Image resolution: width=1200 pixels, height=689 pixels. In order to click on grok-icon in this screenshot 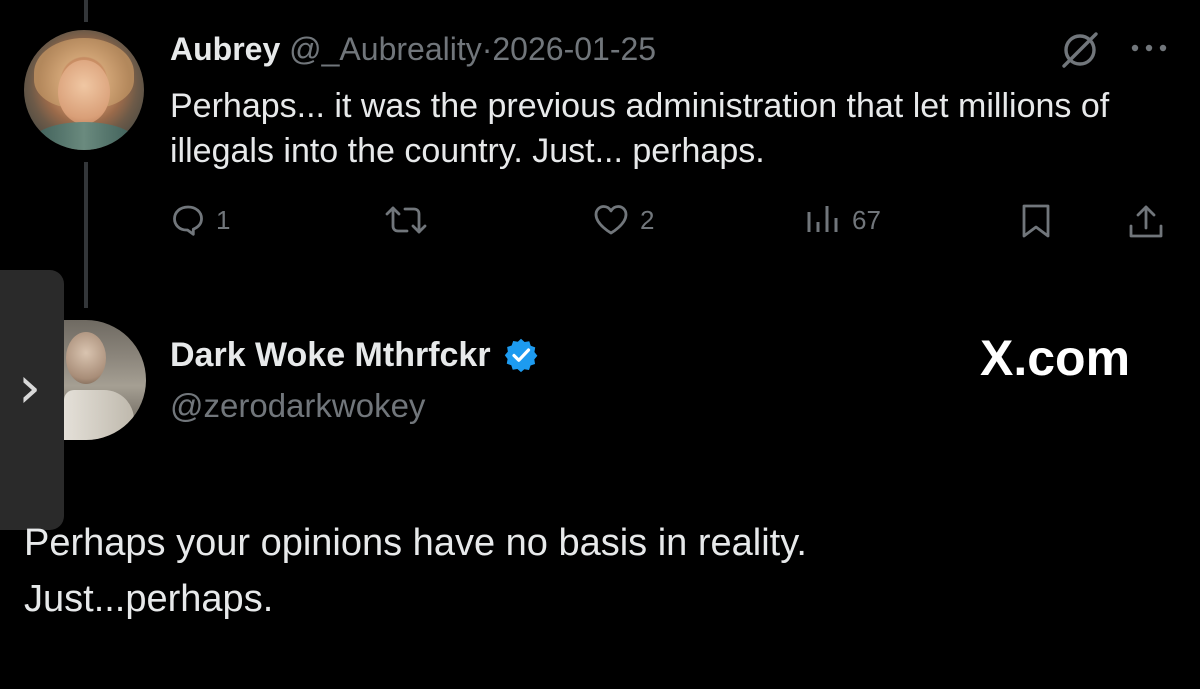, I will do `click(1080, 50)`.